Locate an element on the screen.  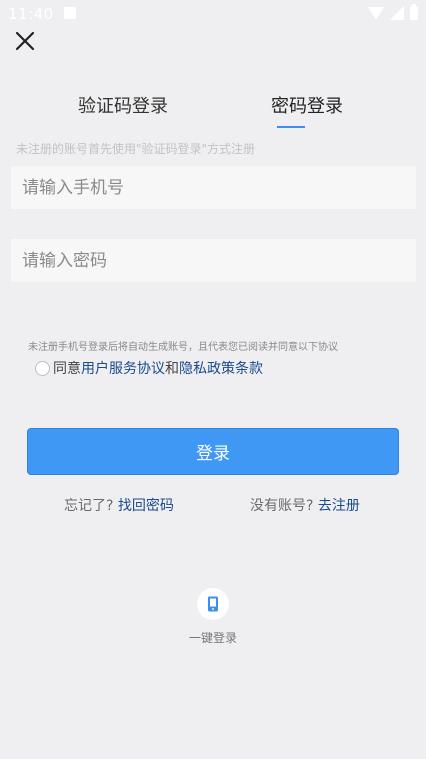
agree-and: 和 is located at coordinates (172, 369).